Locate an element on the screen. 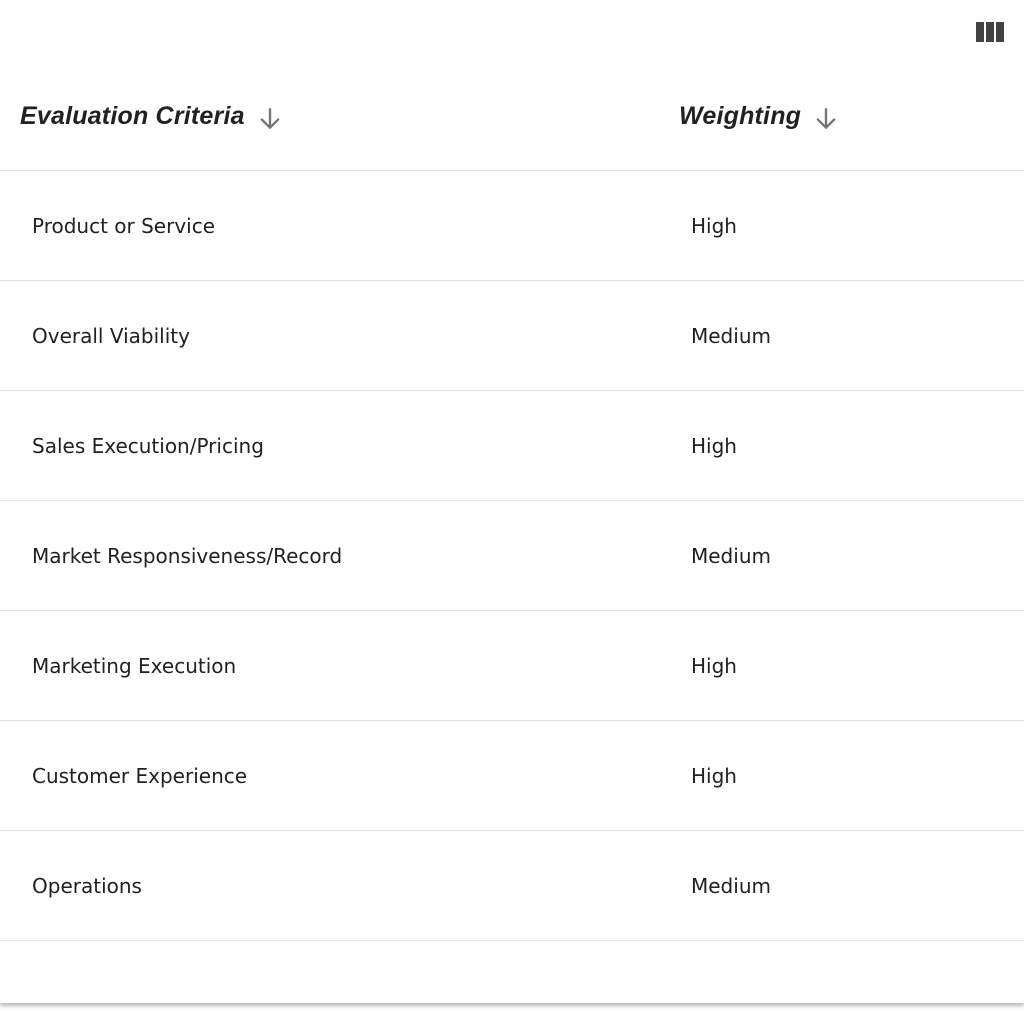 The image size is (1024, 1011). criteria-cell: Product or Service is located at coordinates (124, 225).